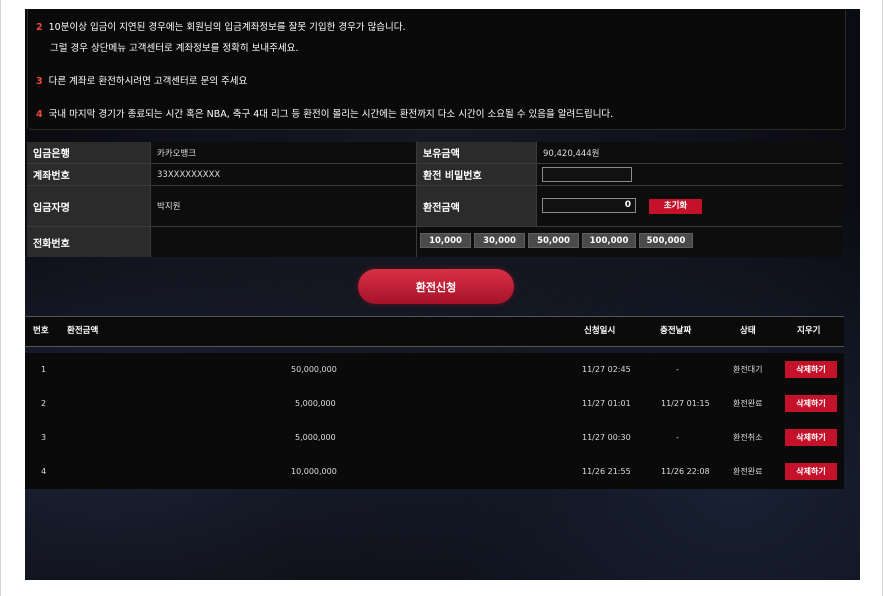  Describe the element at coordinates (148, 81) in the screenshot. I see `notice-text: 다른 계좌로 환전하시려면 고객센터로 문의 주세요` at that location.